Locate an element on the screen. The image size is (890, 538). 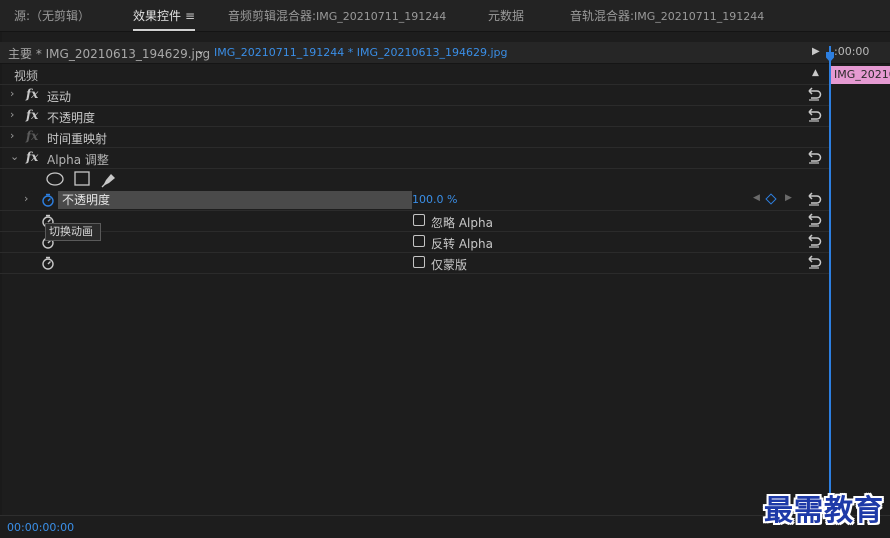
collapse-up-icon: ▲ is located at coordinates (815, 73).